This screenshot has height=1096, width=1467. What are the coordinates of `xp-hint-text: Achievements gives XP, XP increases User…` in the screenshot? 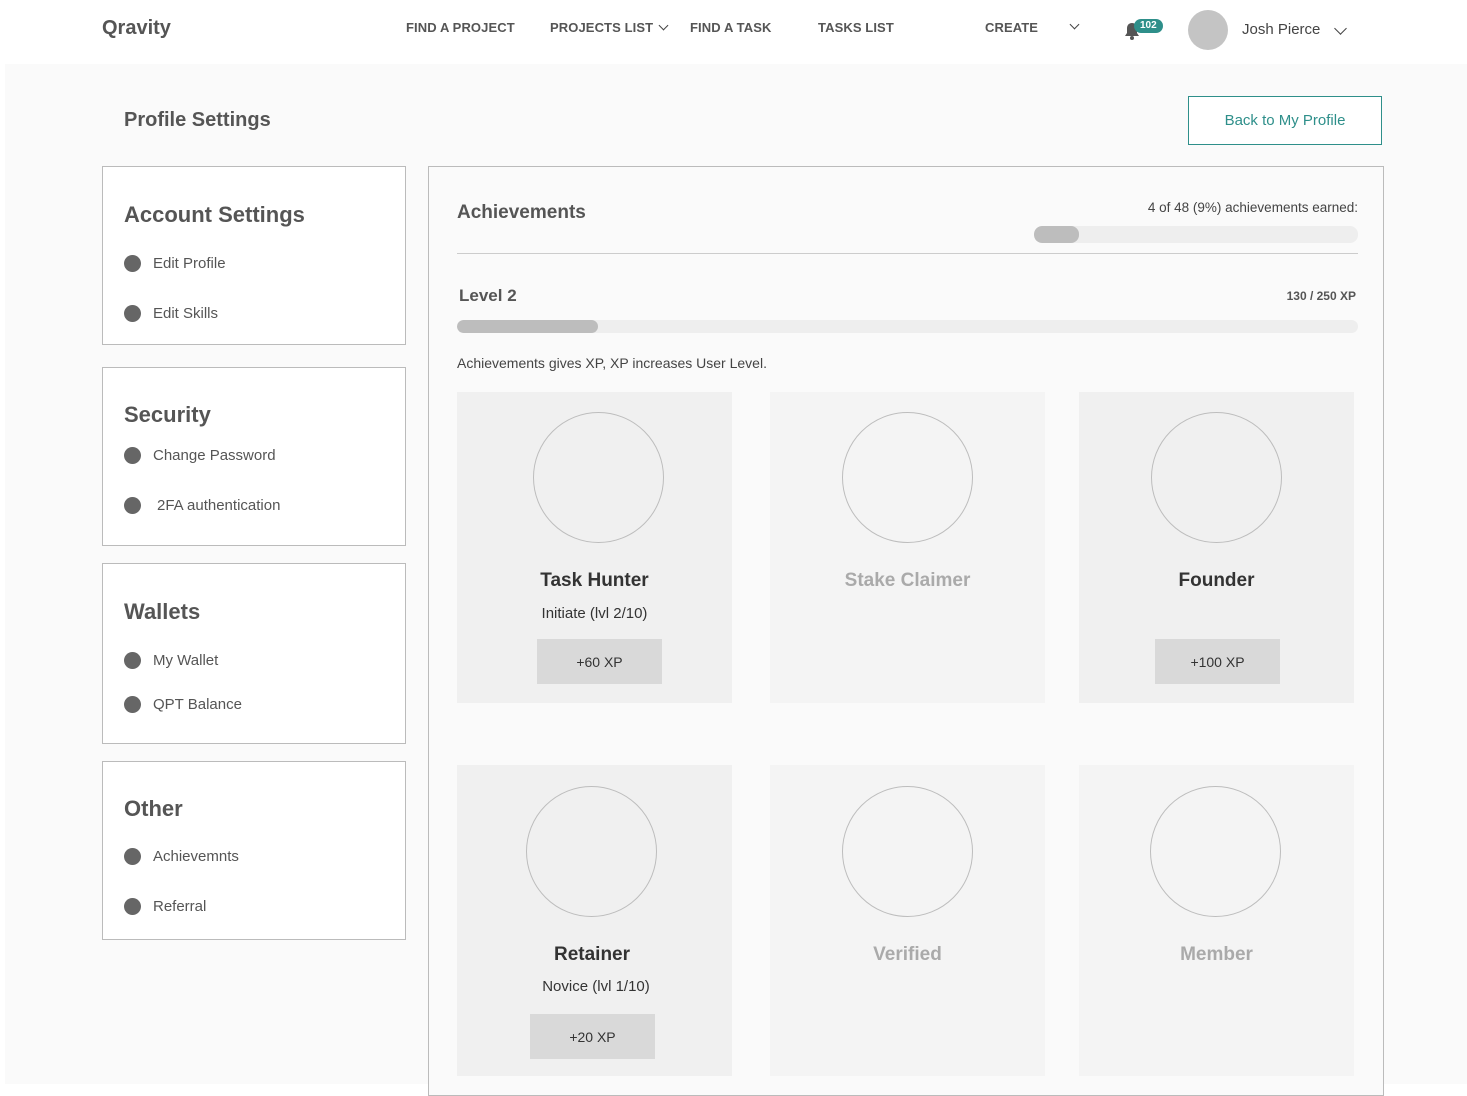 It's located at (612, 363).